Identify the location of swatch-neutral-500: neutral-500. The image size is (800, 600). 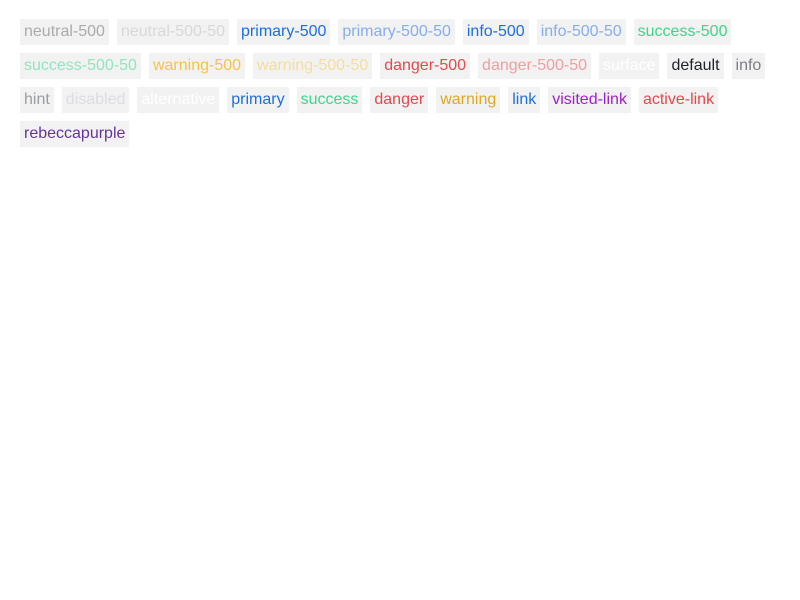
(64, 32).